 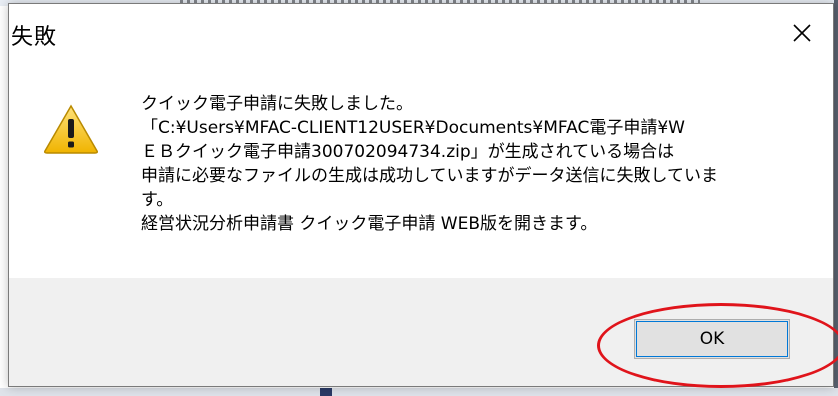 What do you see at coordinates (34, 37) in the screenshot?
I see `dialog-title: 失敗` at bounding box center [34, 37].